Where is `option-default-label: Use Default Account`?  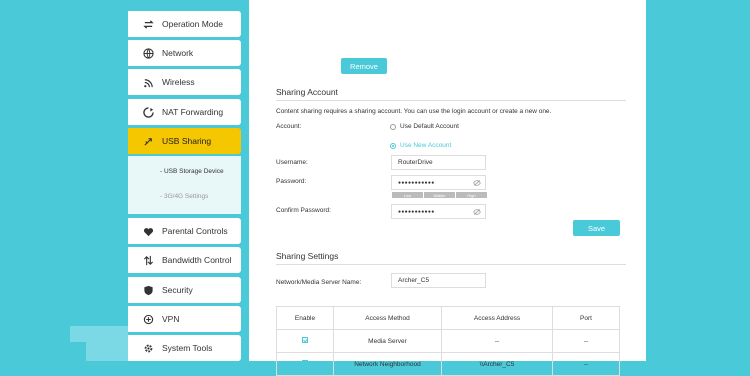
option-default-label: Use Default Account is located at coordinates (429, 126).